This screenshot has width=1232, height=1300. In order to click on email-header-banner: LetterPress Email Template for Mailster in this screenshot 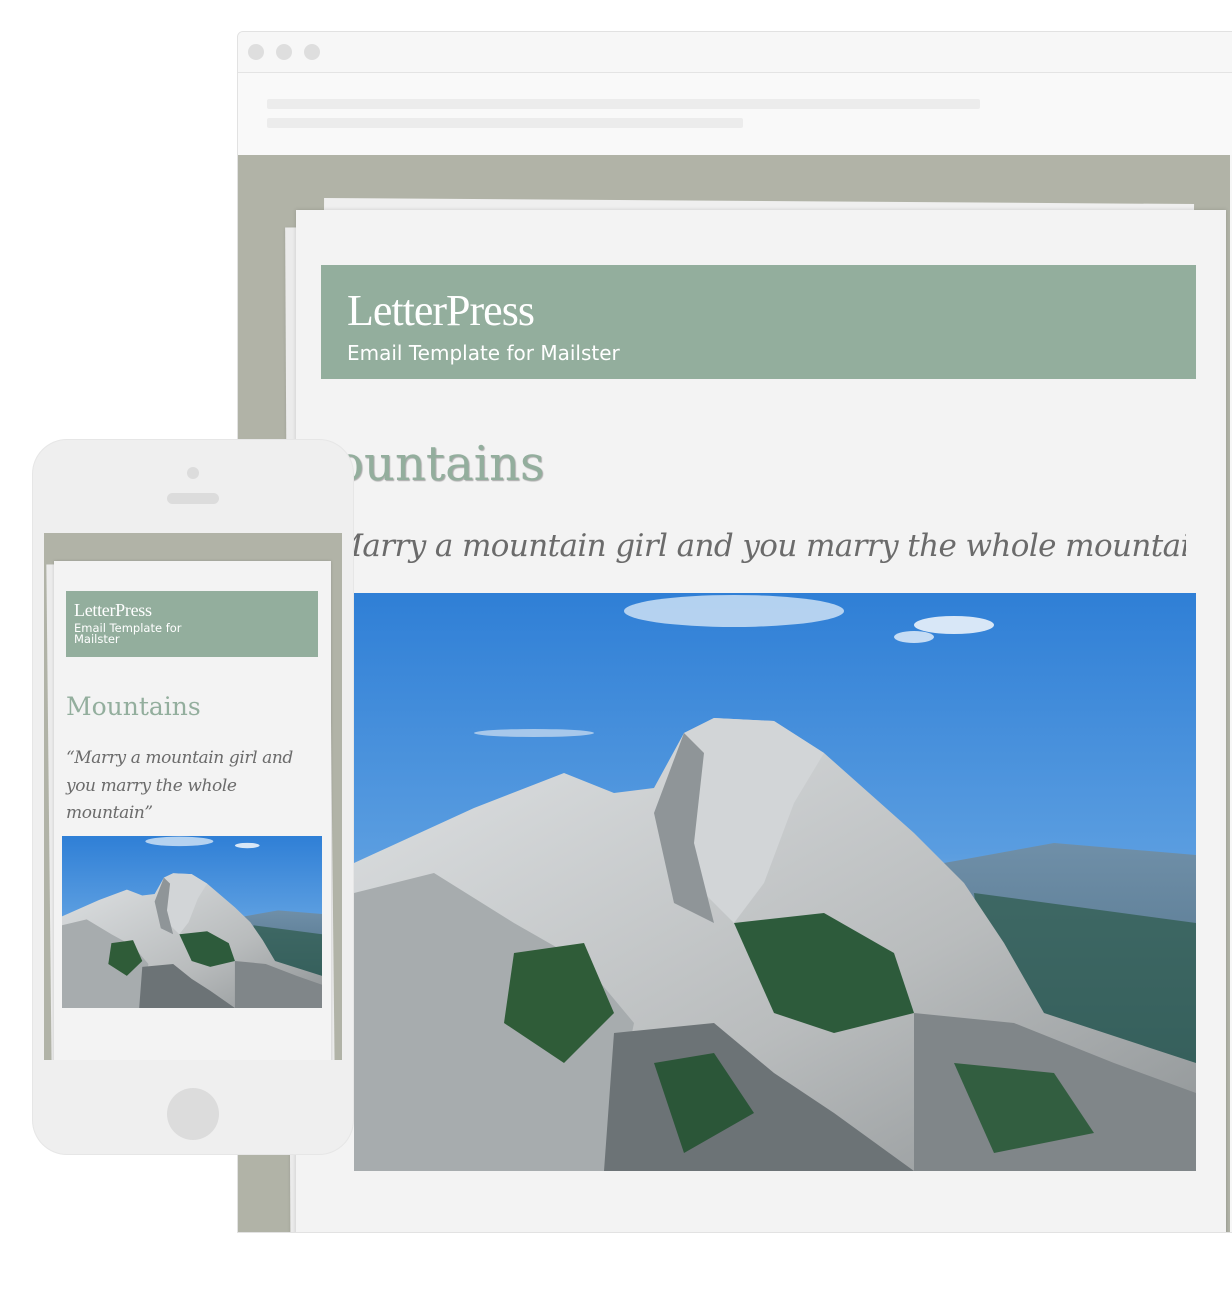, I will do `click(758, 322)`.